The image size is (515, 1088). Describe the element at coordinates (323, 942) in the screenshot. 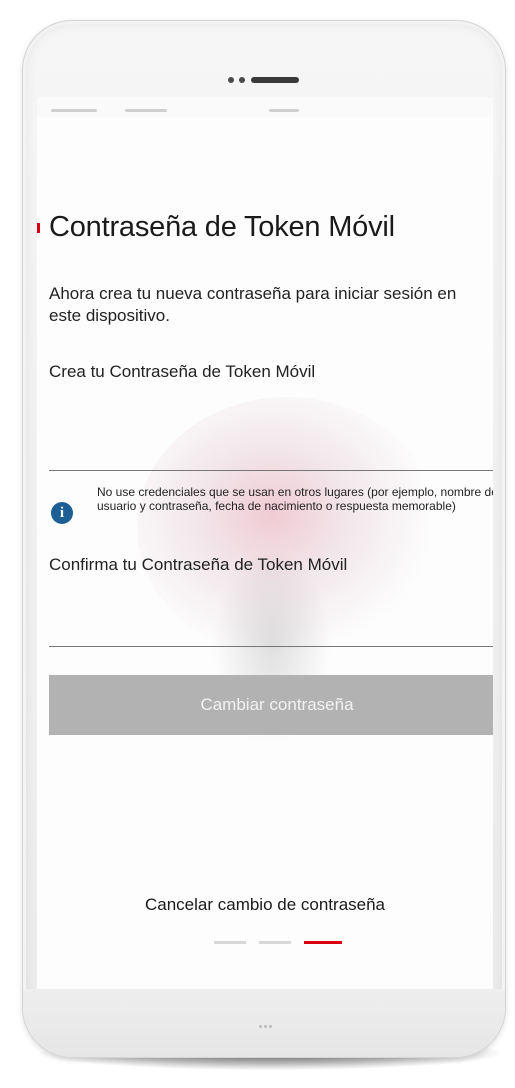

I see `pager-step-3-active` at that location.